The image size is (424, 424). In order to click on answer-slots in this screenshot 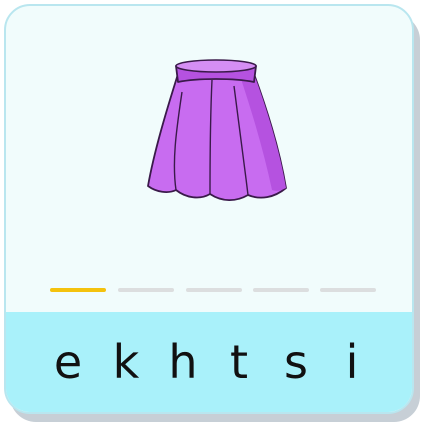, I will do `click(215, 291)`.